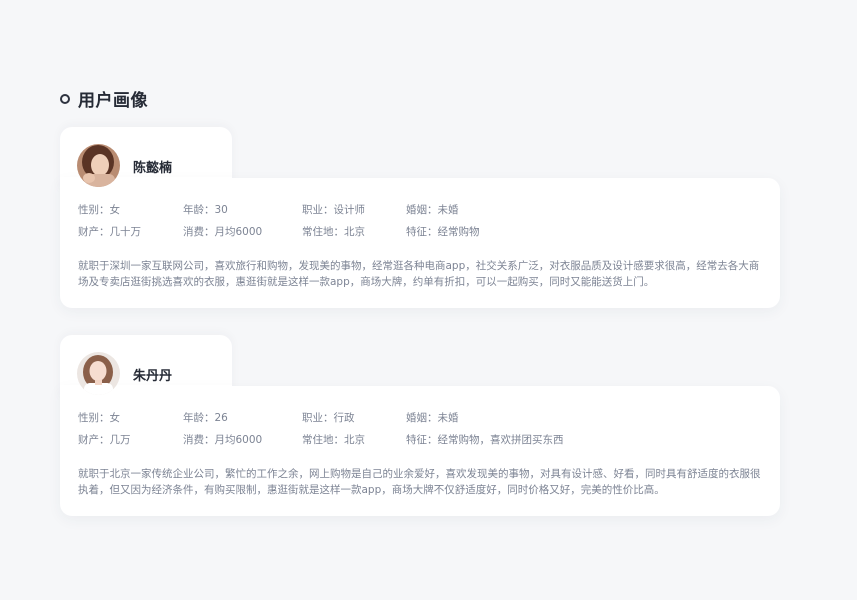 The image size is (857, 600). I want to click on section-title: 用户画像, so click(113, 101).